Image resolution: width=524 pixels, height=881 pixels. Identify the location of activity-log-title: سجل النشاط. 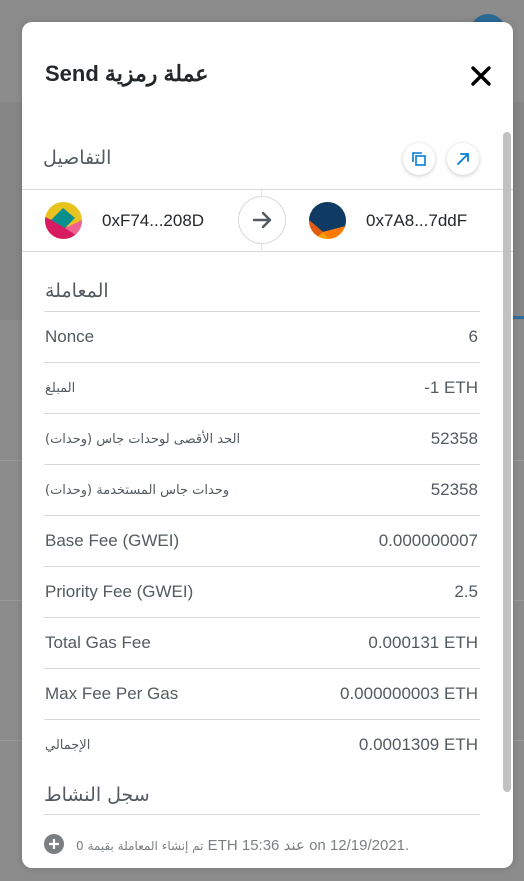
(262, 799).